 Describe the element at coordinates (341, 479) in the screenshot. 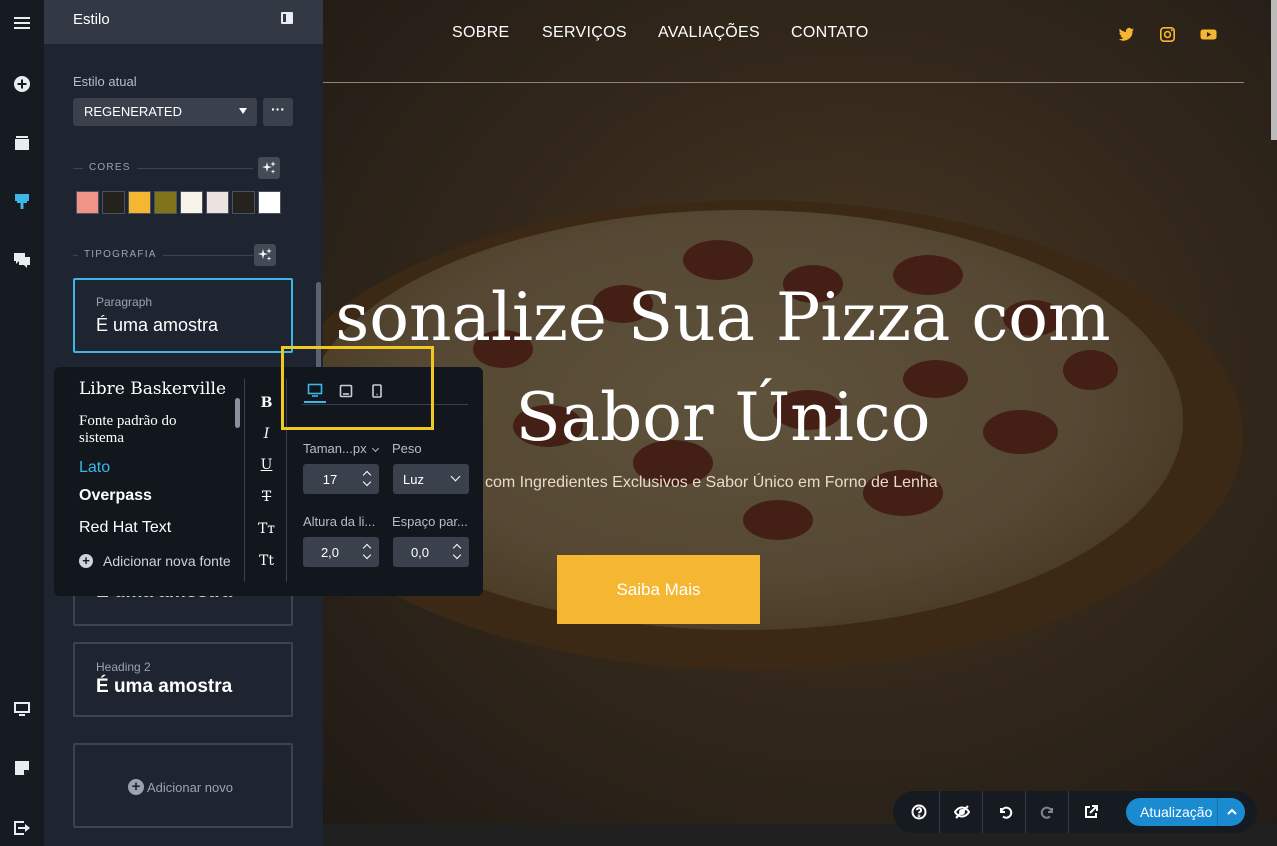

I see `font-size-input: 17` at that location.